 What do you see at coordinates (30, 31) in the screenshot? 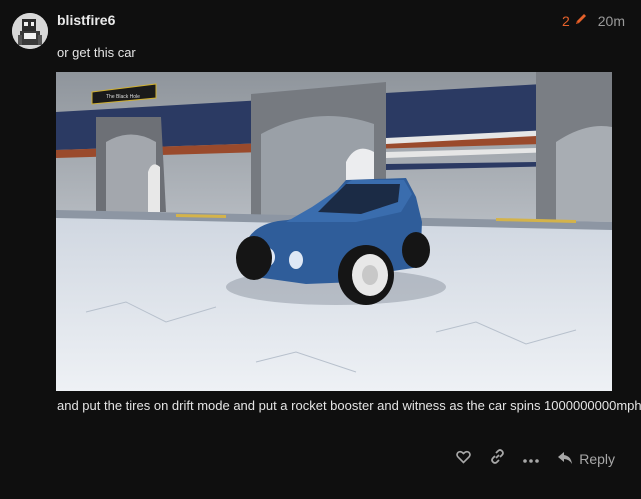
I see `avatar` at bounding box center [30, 31].